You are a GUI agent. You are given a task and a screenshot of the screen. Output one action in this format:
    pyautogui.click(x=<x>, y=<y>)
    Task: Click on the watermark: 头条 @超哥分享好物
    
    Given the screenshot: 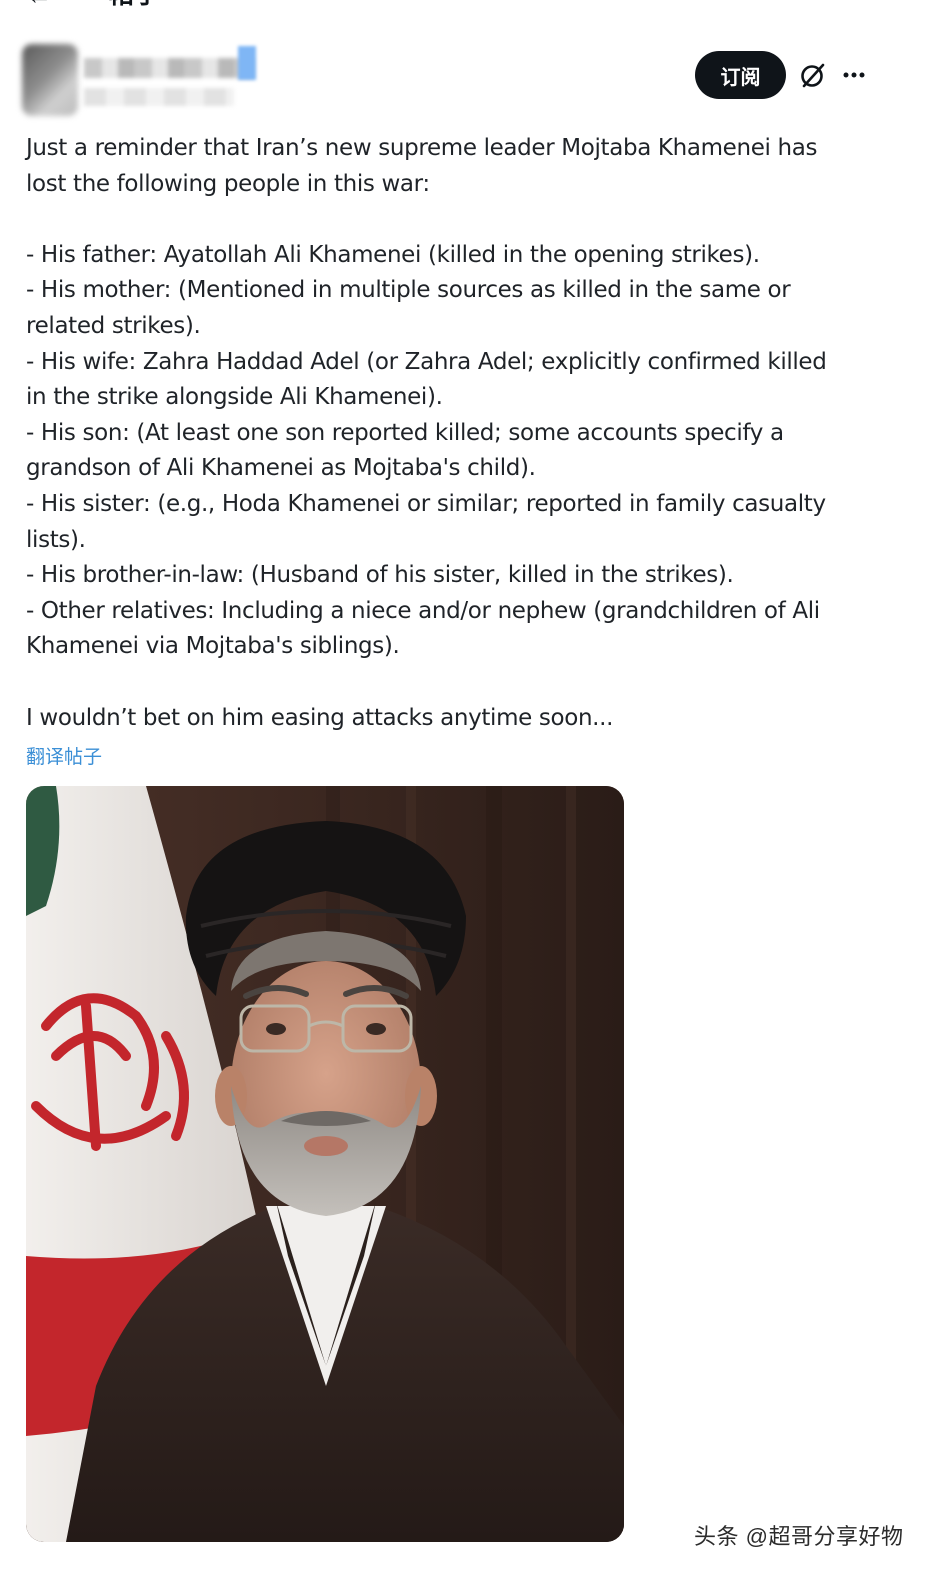 What is the action you would take?
    pyautogui.click(x=799, y=1536)
    